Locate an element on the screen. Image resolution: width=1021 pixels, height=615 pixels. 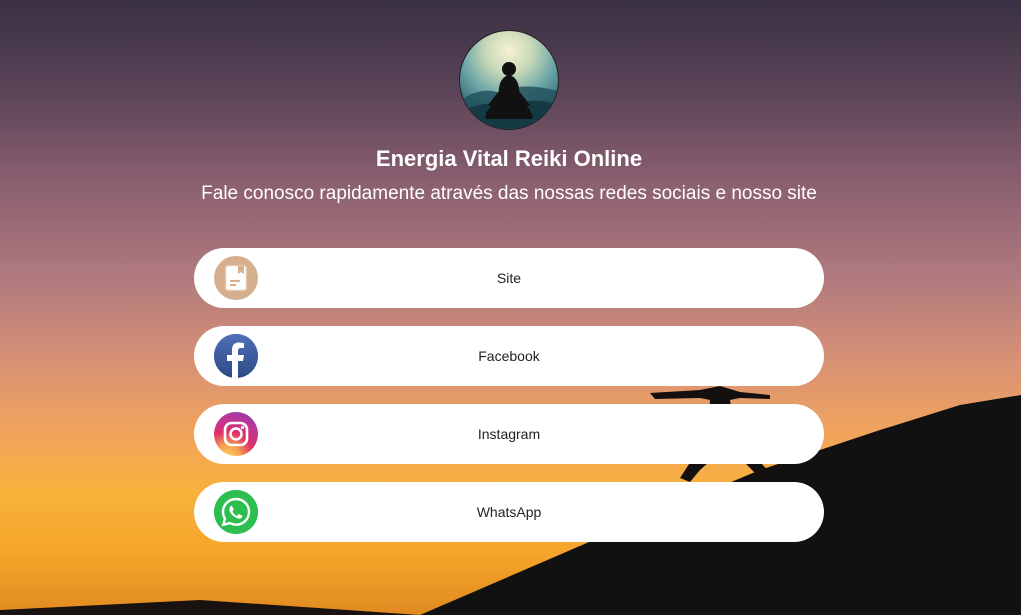
site-link-label: Site is located at coordinates (509, 278).